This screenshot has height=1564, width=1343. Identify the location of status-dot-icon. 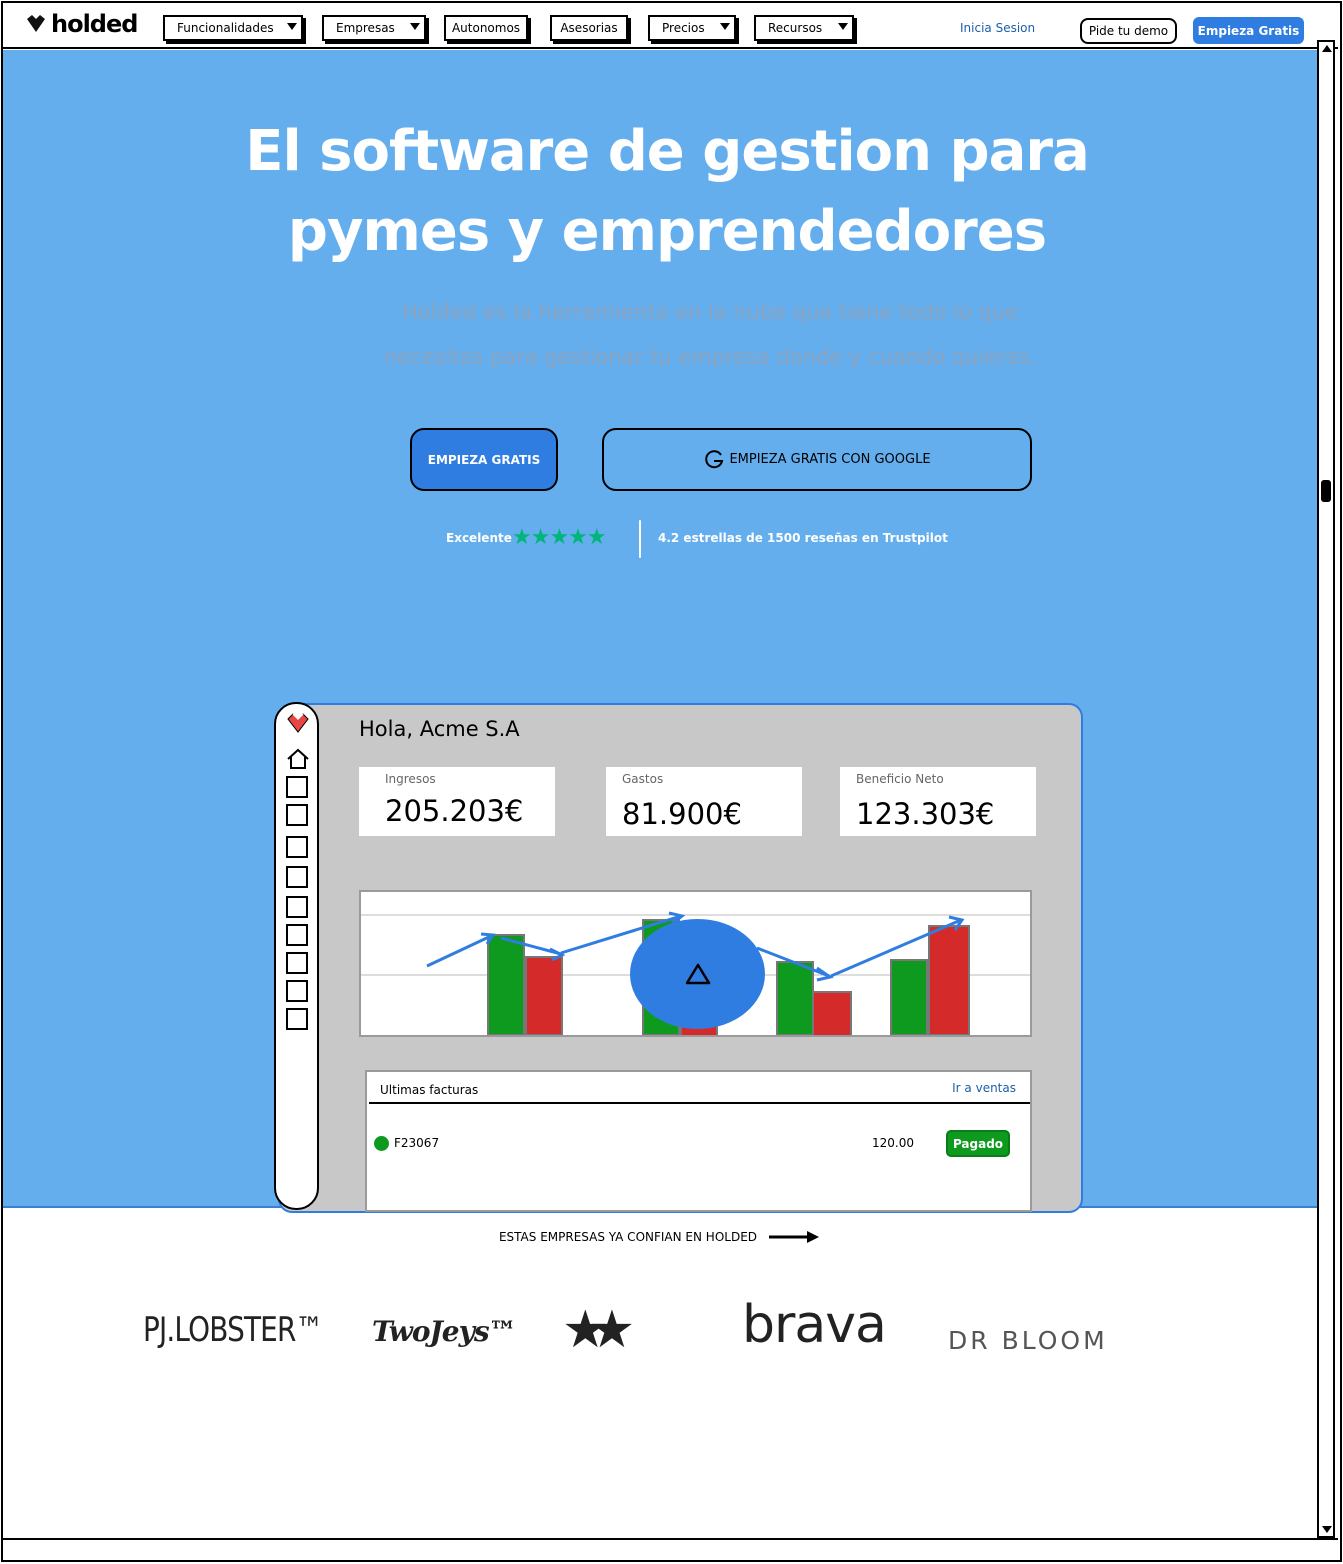
(381, 1143).